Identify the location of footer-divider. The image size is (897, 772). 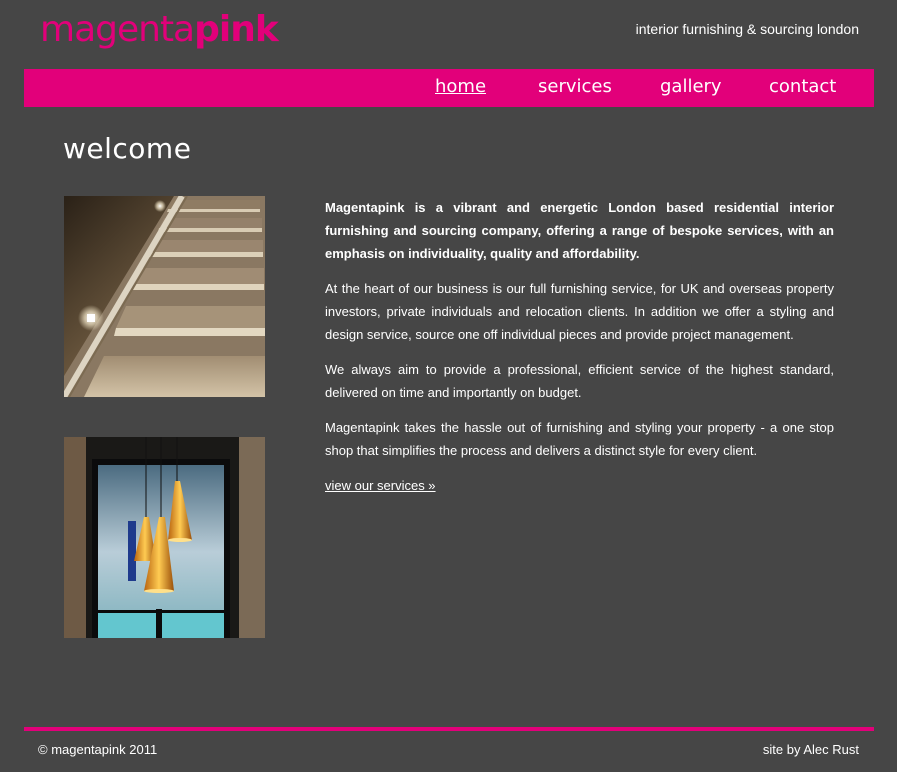
(449, 729).